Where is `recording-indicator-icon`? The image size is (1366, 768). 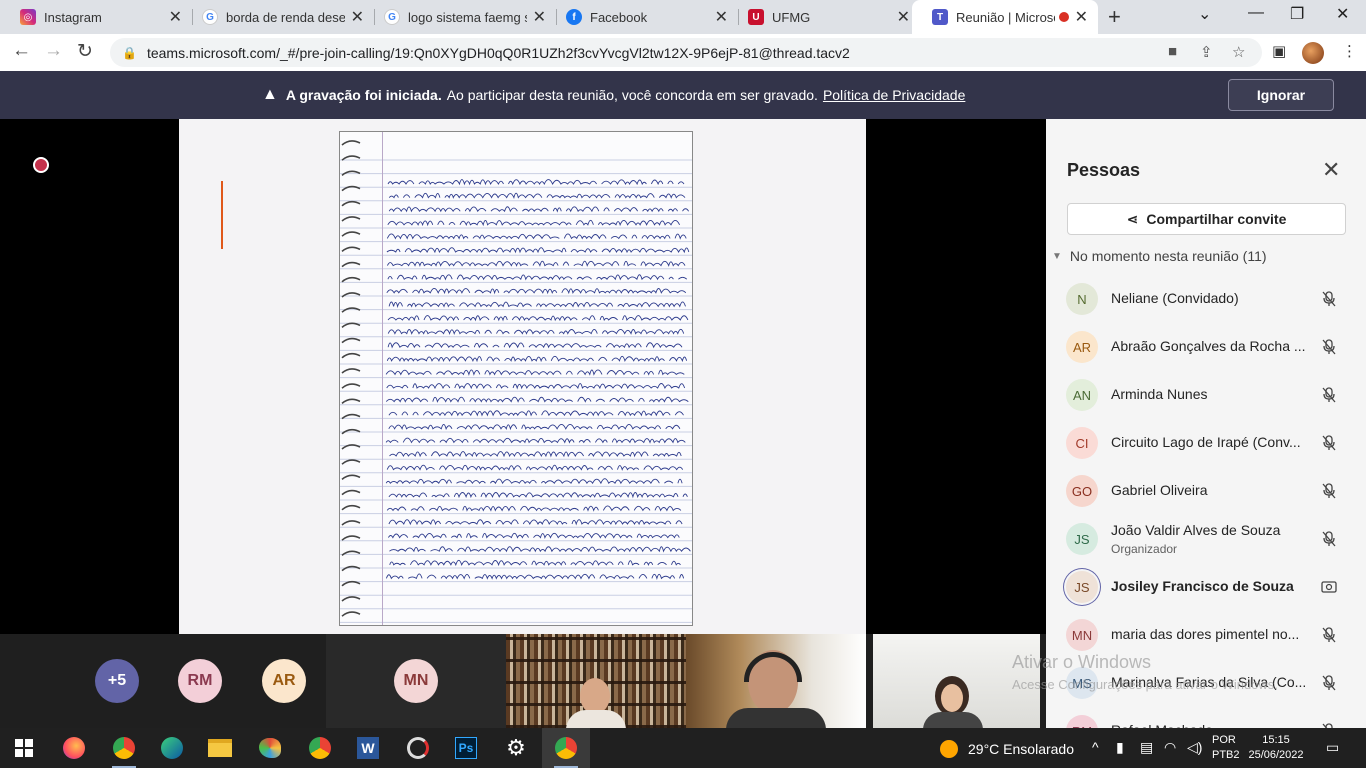 recording-indicator-icon is located at coordinates (1063, 17).